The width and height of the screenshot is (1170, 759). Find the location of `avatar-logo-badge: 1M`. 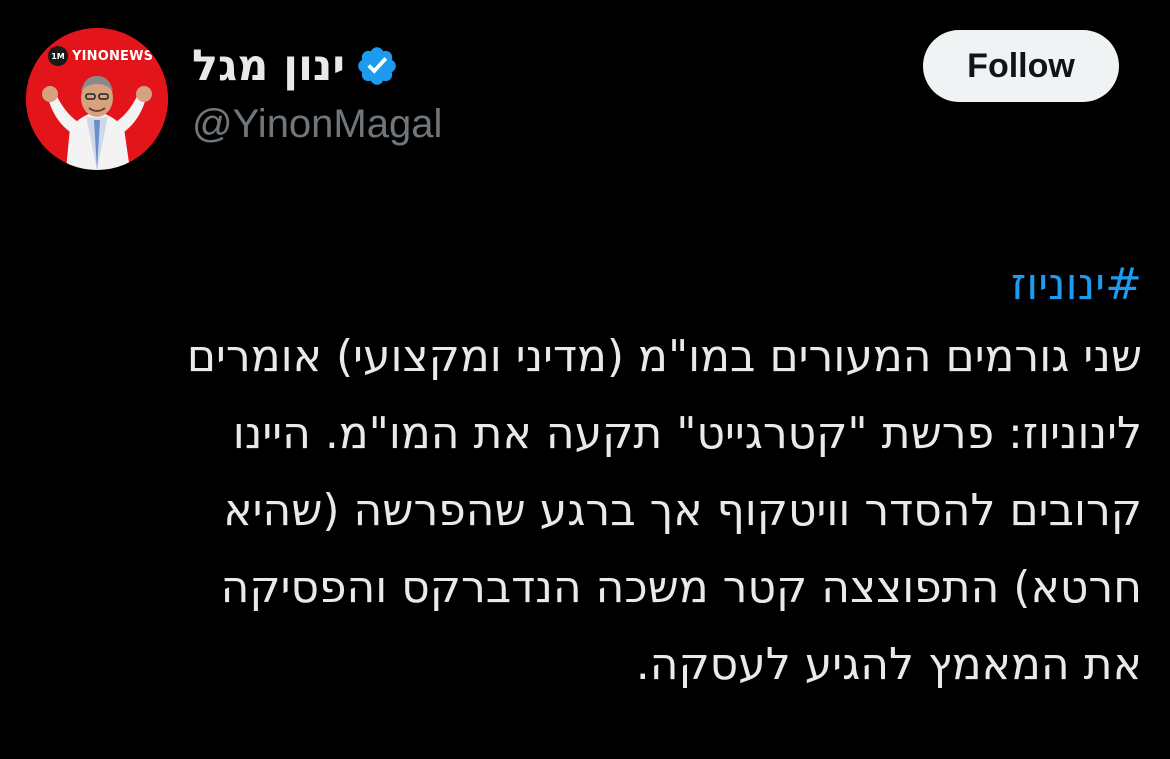

avatar-logo-badge: 1M is located at coordinates (58, 56).